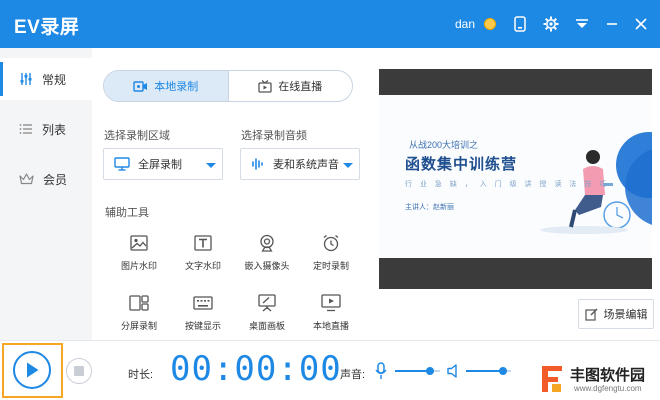  Describe the element at coordinates (26, 79) in the screenshot. I see `sliders-icon` at that location.